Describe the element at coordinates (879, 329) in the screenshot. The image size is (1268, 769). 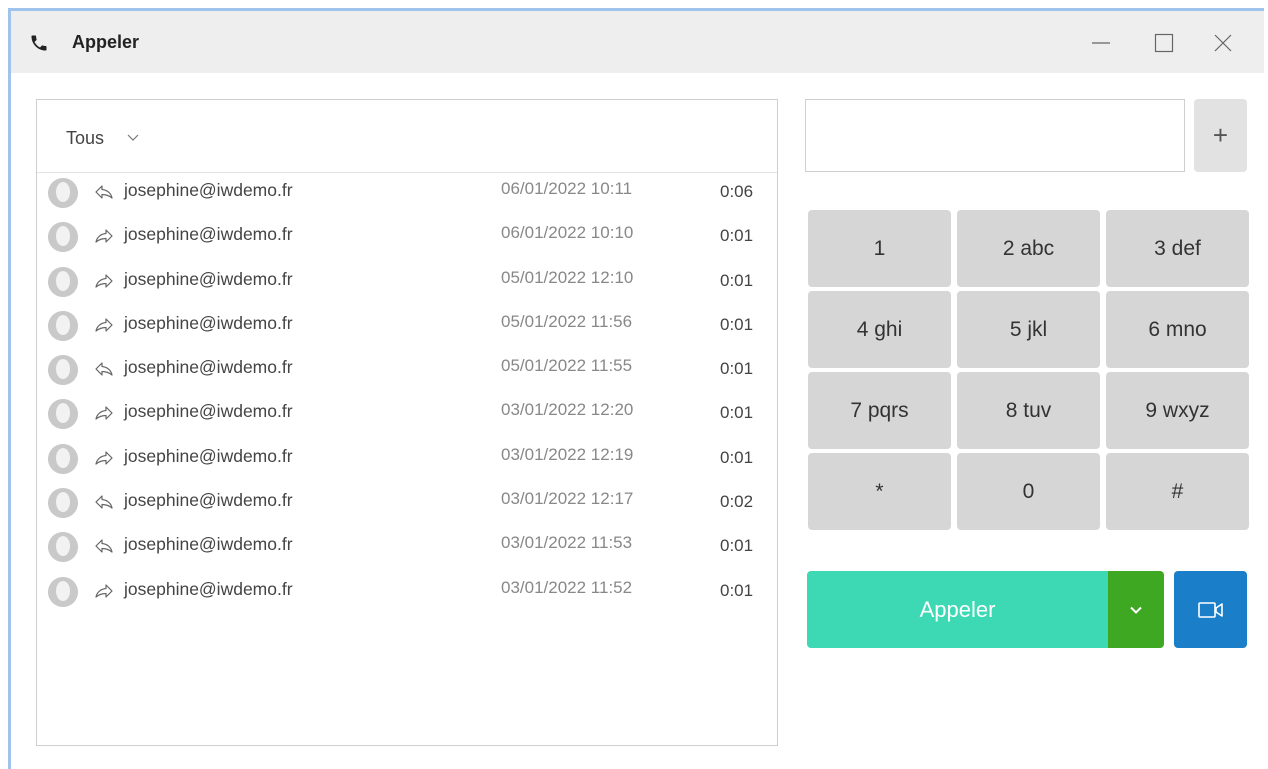
I see `dial-key: 4 ghi` at that location.